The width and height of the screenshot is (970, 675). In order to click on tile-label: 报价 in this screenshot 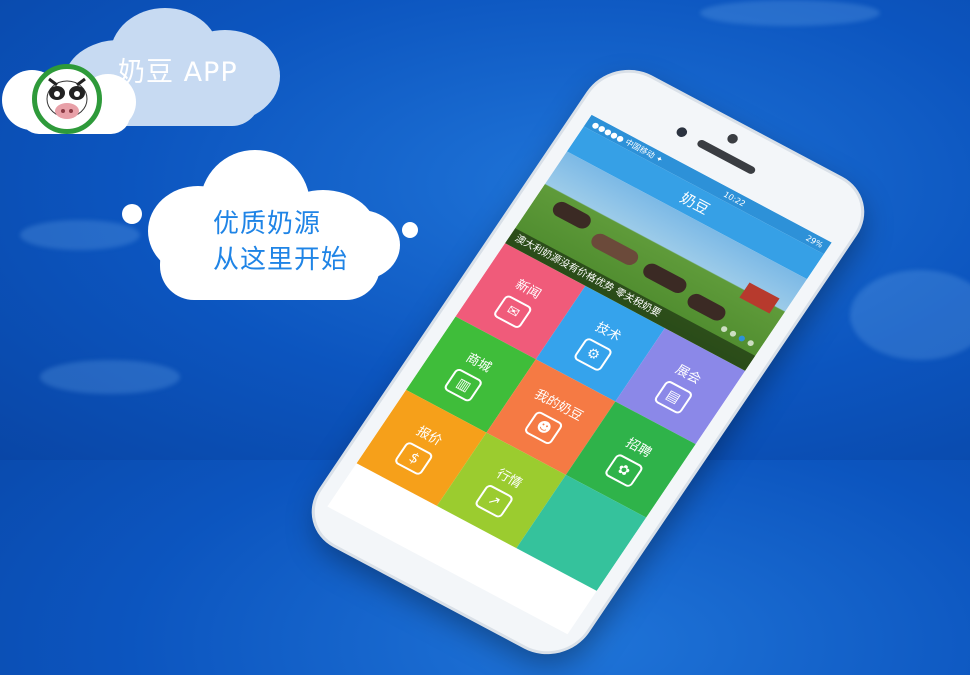, I will do `click(429, 436)`.